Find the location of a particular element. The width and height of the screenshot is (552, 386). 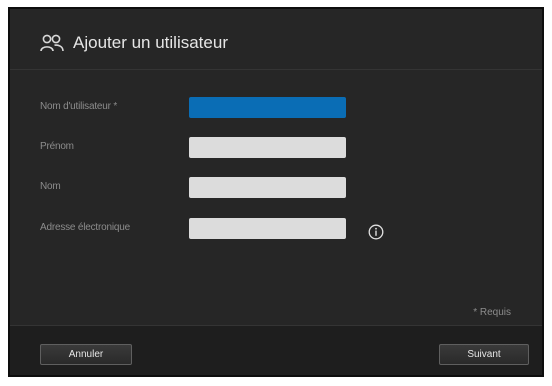

first-name-field is located at coordinates (267, 147).